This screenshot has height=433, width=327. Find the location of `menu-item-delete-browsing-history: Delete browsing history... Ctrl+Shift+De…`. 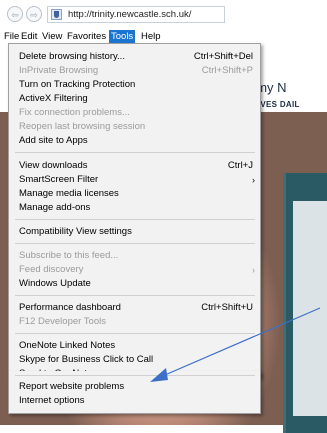

menu-item-delete-browsing-history: Delete browsing history... Ctrl+Shift+De… is located at coordinates (134, 57).